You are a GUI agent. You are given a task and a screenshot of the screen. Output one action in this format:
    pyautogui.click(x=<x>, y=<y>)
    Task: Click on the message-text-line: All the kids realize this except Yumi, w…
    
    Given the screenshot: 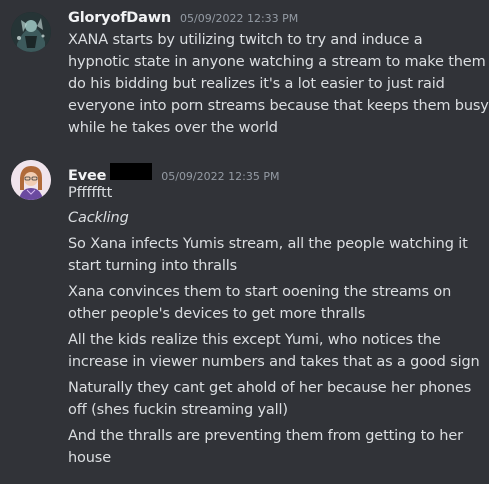 What is the action you would take?
    pyautogui.click(x=254, y=340)
    